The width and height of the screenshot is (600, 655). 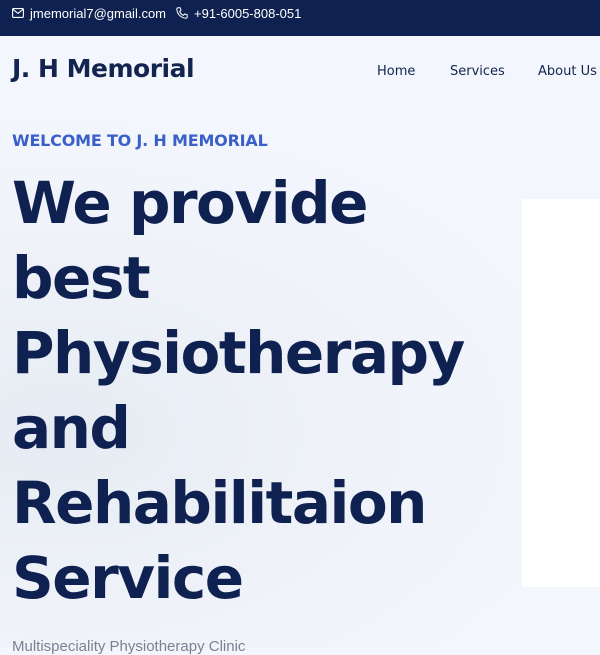 I want to click on hero-subtitle: Multispeciality Physiotherapy Clinic, so click(x=129, y=646).